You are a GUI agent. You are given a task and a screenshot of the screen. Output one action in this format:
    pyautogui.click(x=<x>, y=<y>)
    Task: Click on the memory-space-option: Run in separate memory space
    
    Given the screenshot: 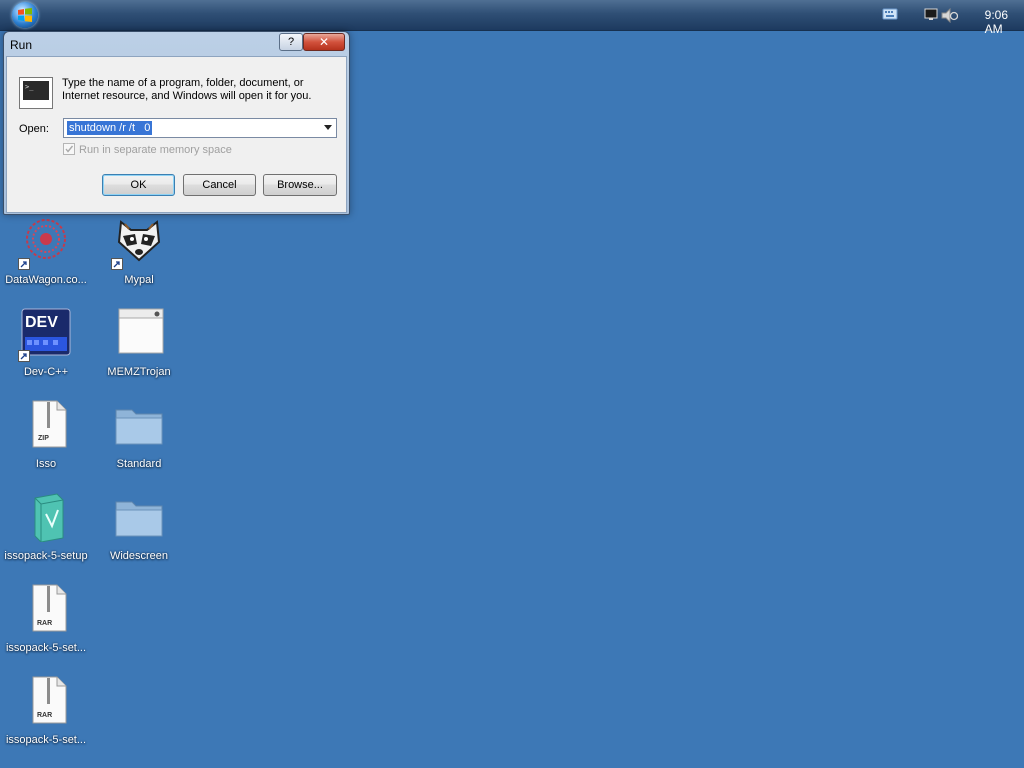 What is the action you would take?
    pyautogui.click(x=147, y=149)
    